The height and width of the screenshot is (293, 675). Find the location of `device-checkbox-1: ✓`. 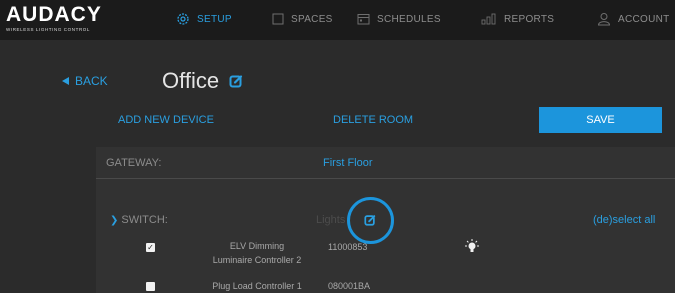

device-checkbox-1: ✓ is located at coordinates (150, 247).